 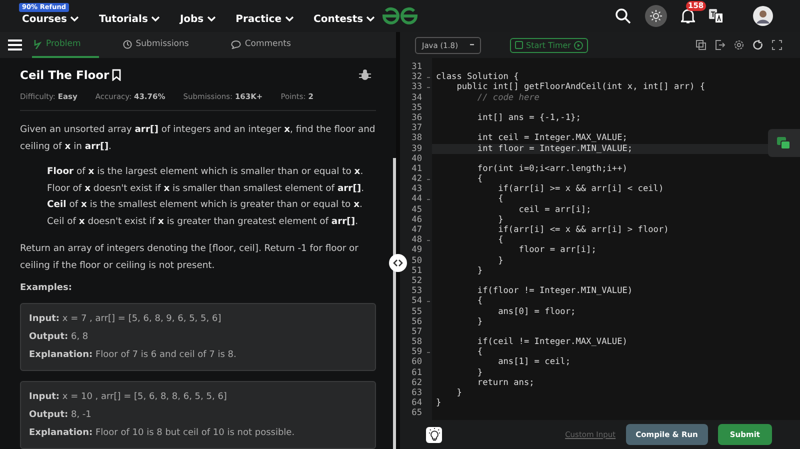 What do you see at coordinates (125, 319) in the screenshot?
I see `example-line: Input: x = 7 , arr[] = [5, 6, 8, 9, 6, 5, 5, 6]` at bounding box center [125, 319].